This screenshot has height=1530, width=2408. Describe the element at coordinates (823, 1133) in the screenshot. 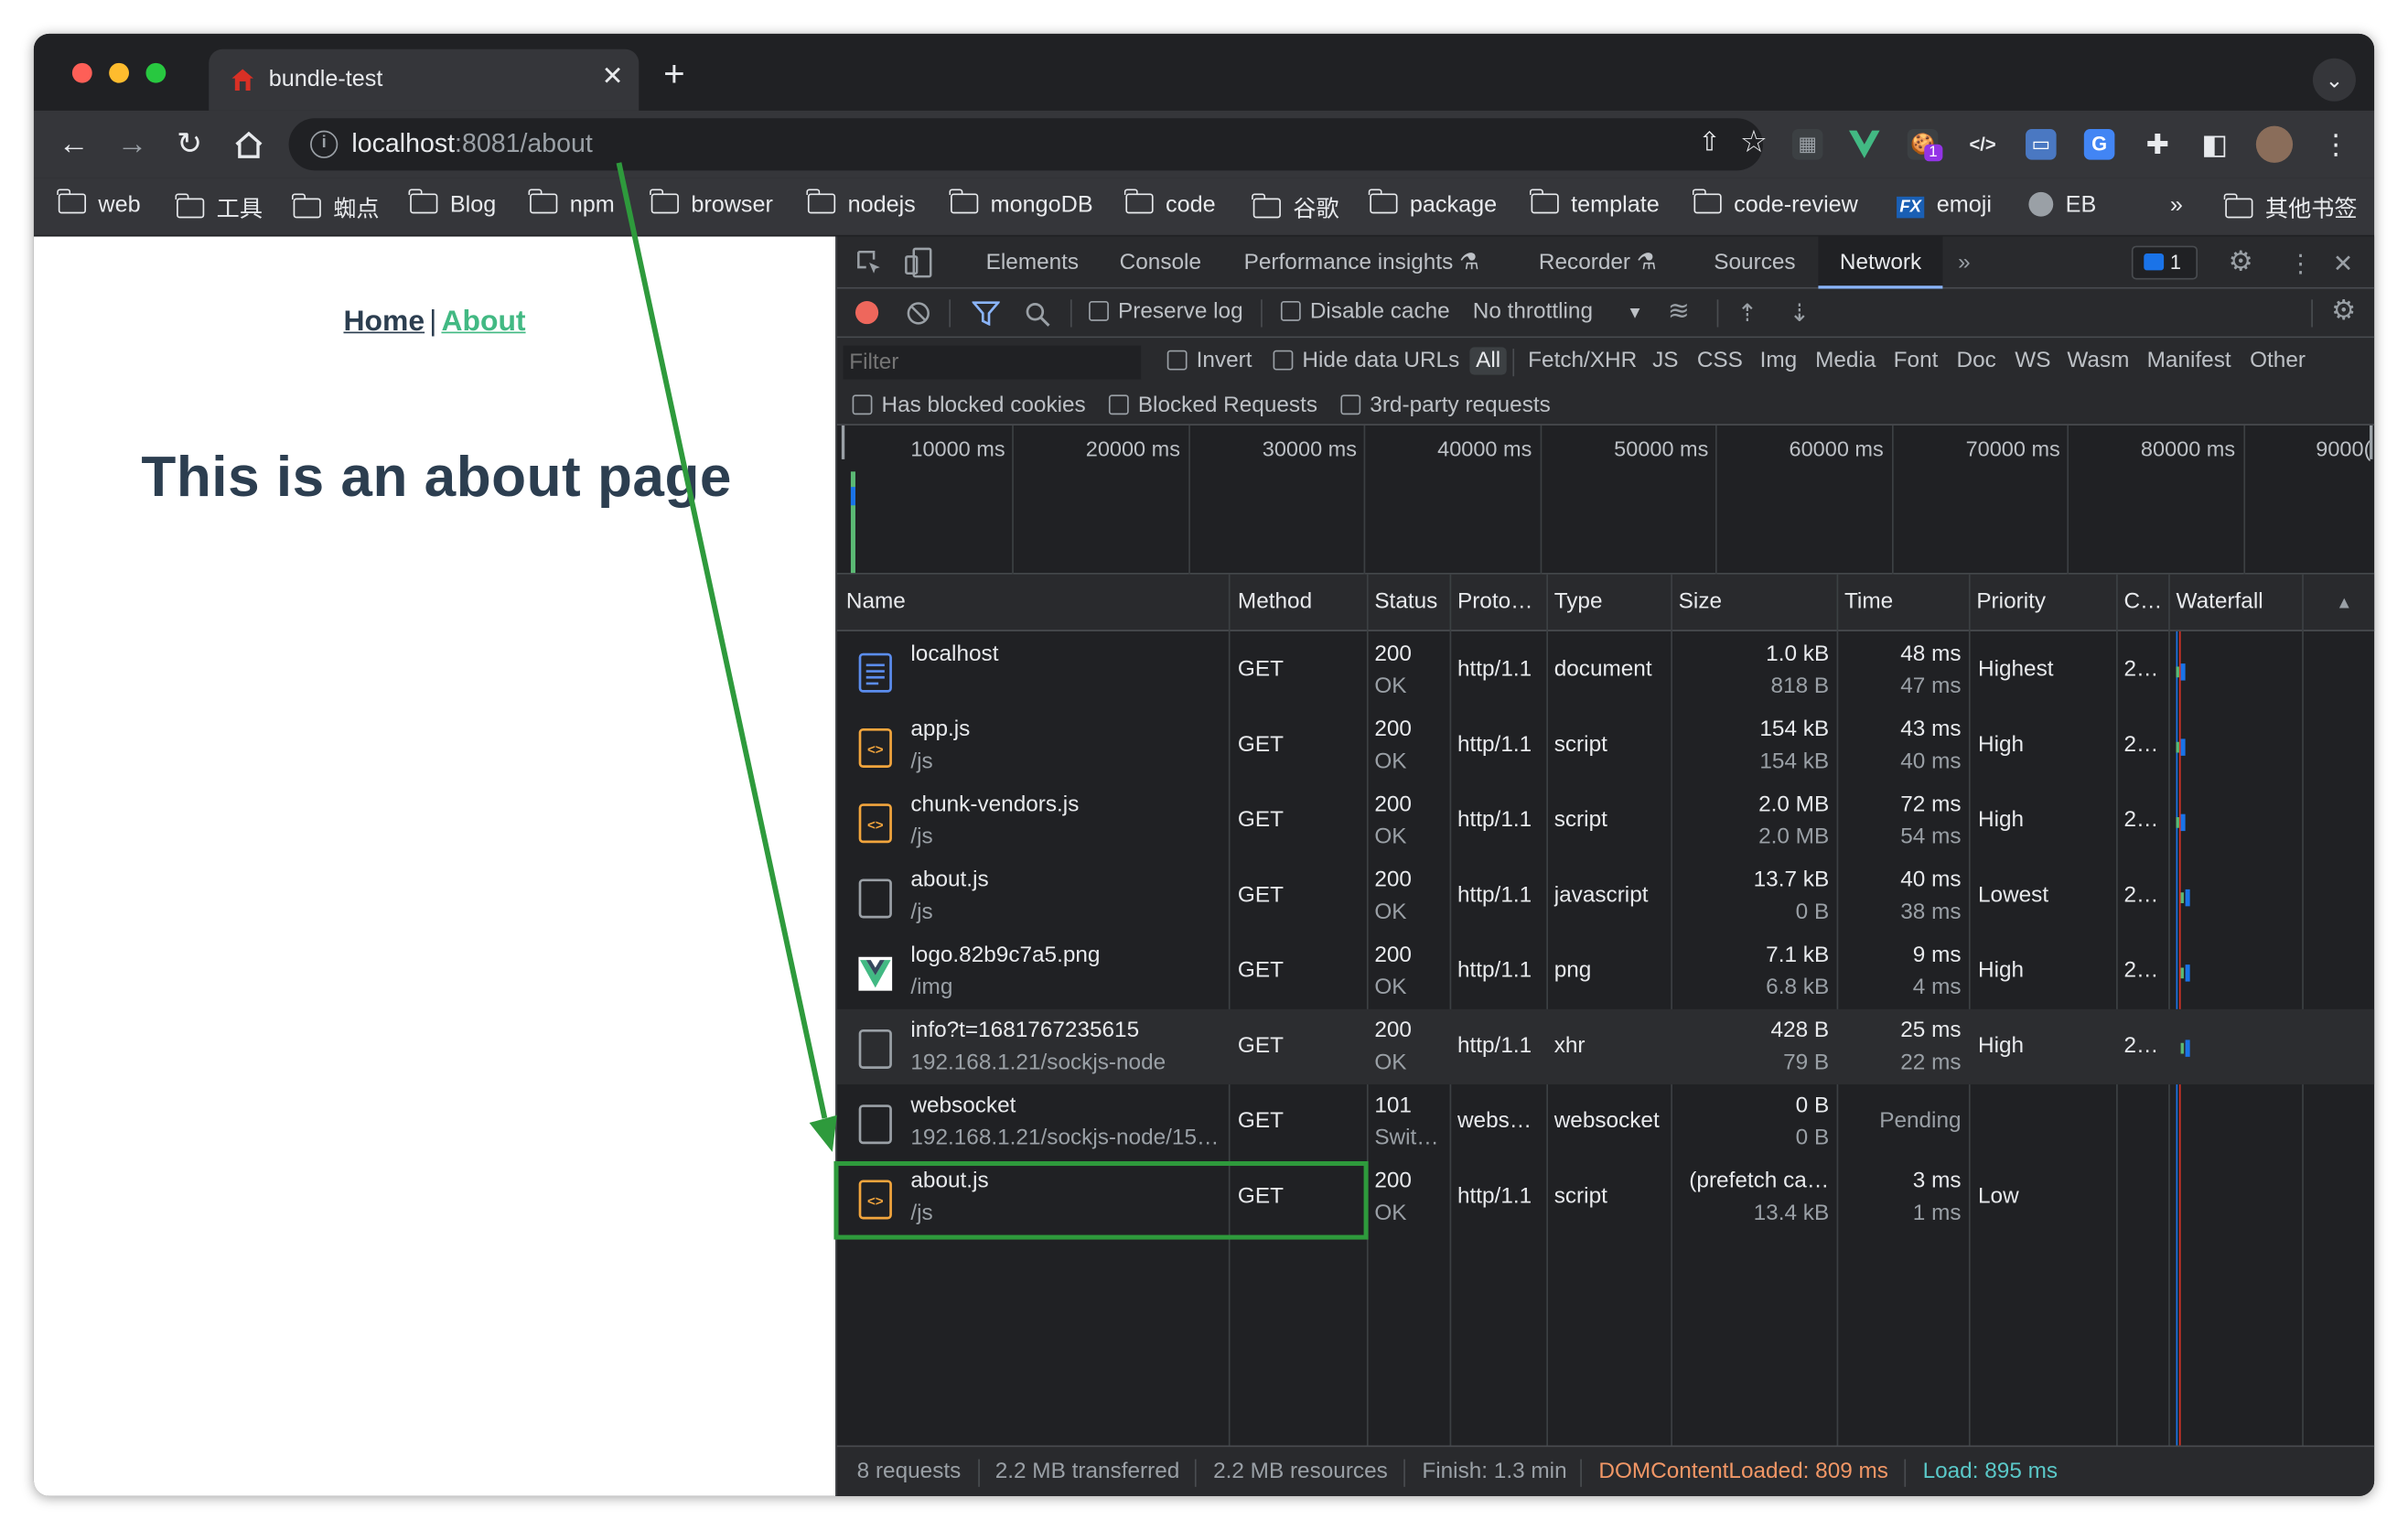

I see `annotation-arrow-head` at that location.